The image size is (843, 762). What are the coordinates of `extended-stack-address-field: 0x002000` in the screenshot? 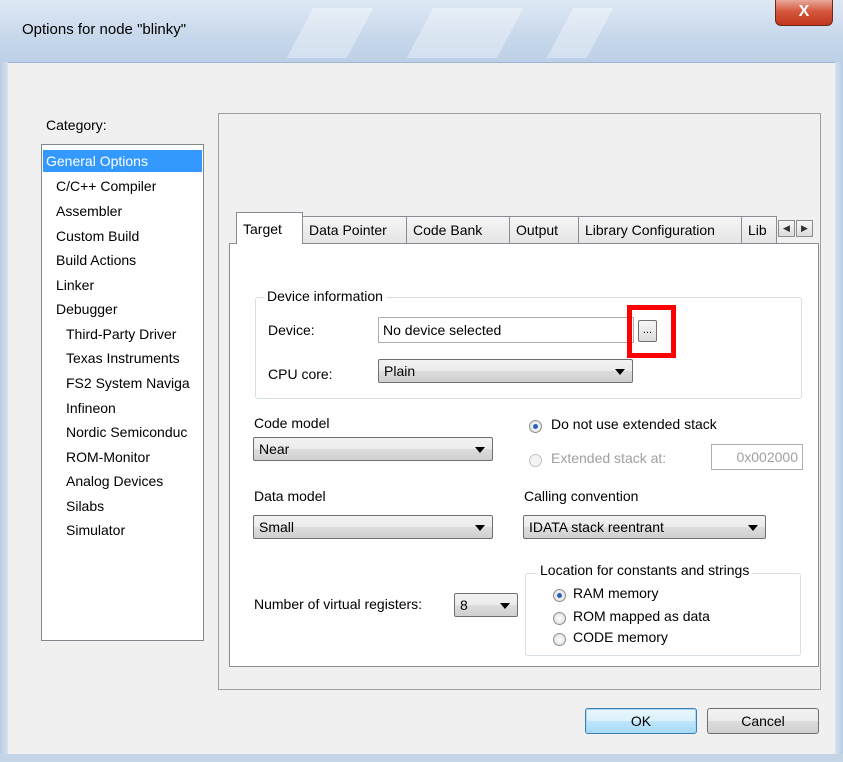 It's located at (757, 457).